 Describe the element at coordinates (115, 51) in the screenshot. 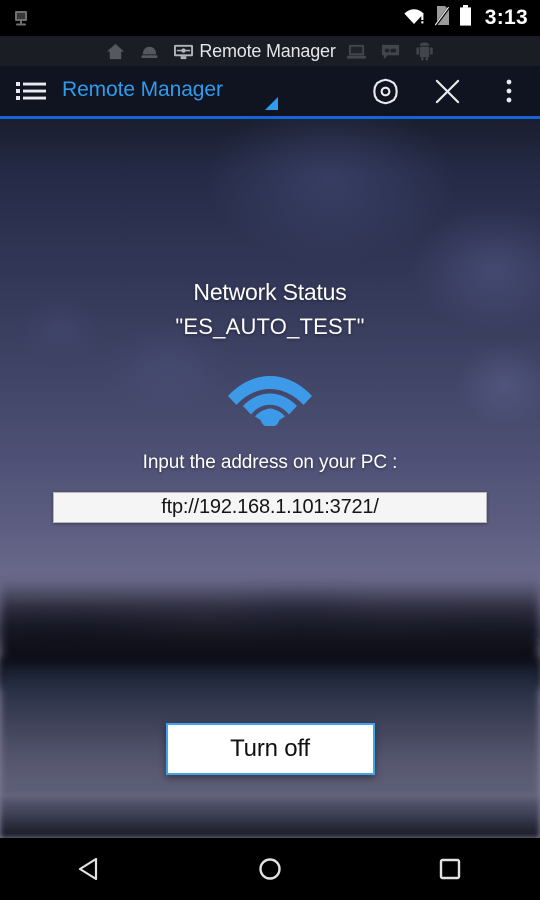

I see `home-icon` at that location.